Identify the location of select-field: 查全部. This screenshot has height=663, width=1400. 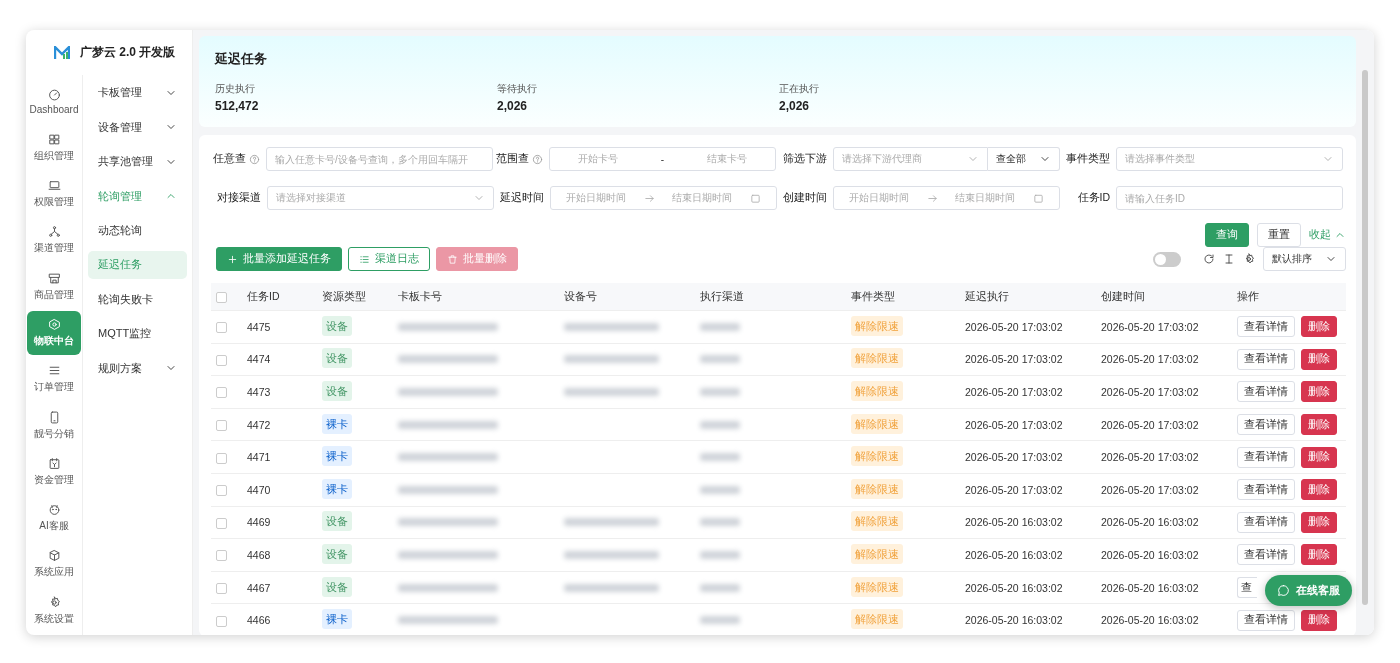
(1024, 159).